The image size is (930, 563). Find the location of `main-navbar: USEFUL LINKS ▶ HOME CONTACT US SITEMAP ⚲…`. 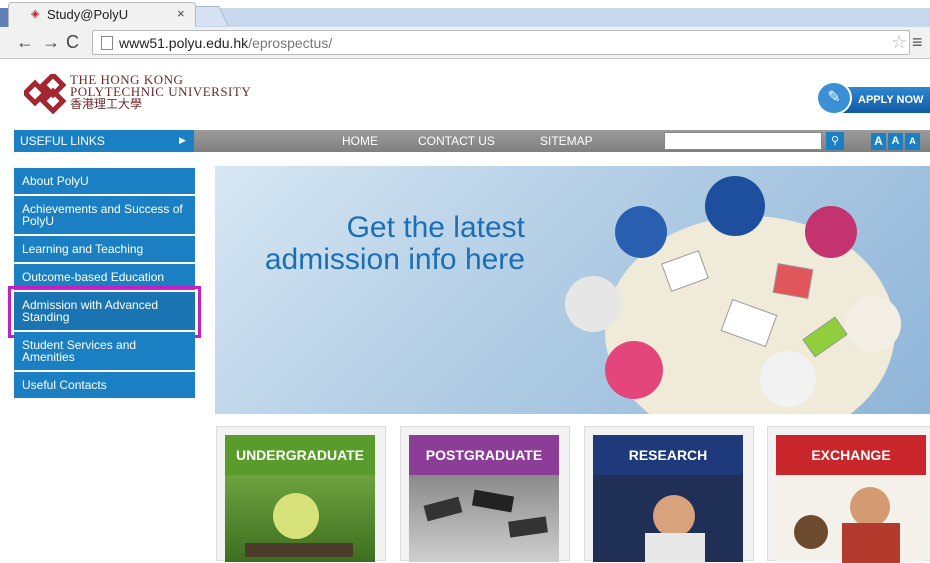

main-navbar: USEFUL LINKS ▶ HOME CONTACT US SITEMAP ⚲… is located at coordinates (472, 141).